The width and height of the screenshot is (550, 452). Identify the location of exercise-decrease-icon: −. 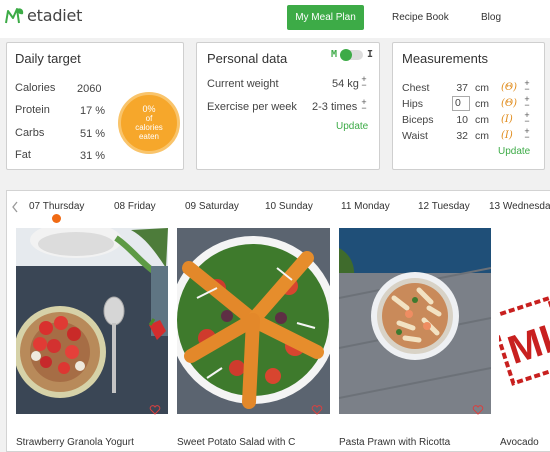
(364, 108).